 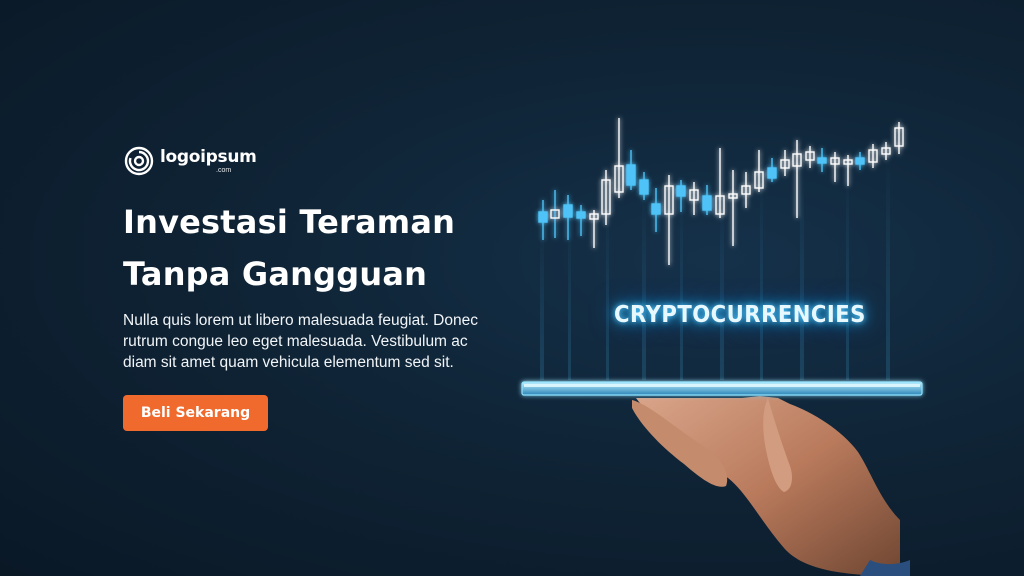 What do you see at coordinates (722, 388) in the screenshot?
I see `tablet-icon` at bounding box center [722, 388].